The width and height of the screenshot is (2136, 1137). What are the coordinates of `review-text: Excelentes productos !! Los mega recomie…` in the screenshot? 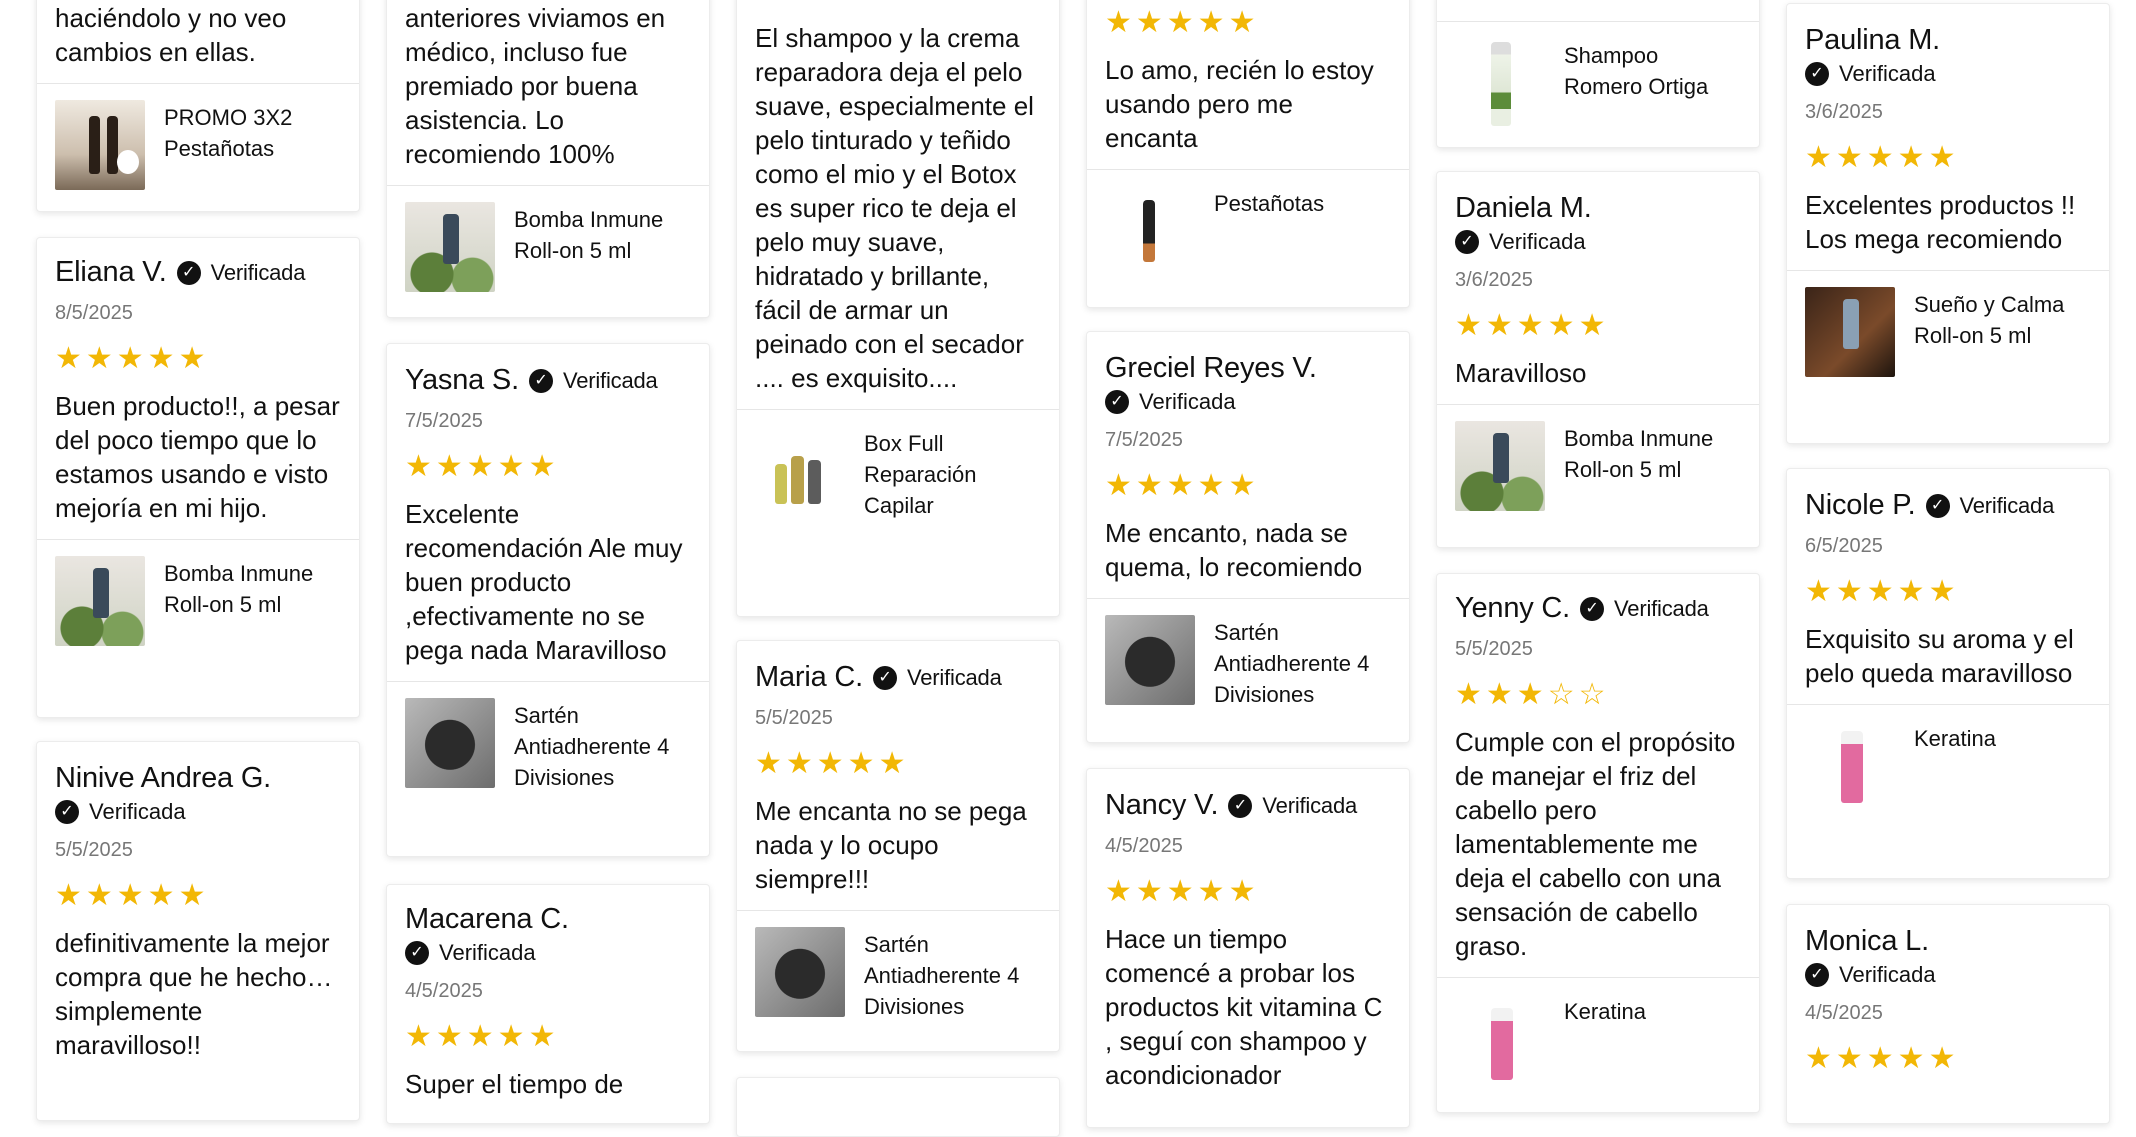 It's located at (1940, 222).